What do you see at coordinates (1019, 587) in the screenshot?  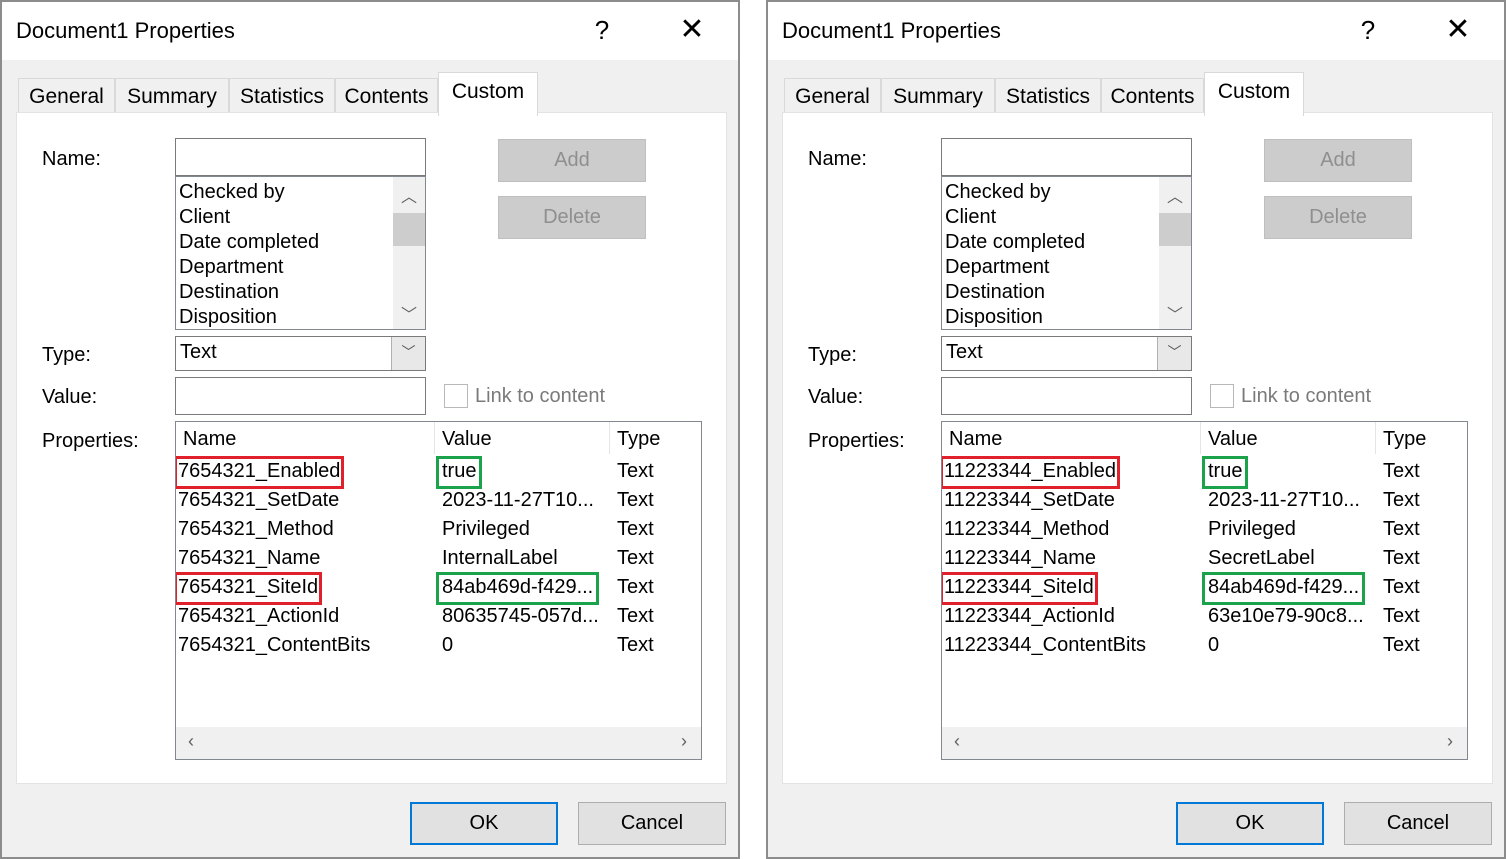 I see `row-name-cell: 11223344_SiteId` at bounding box center [1019, 587].